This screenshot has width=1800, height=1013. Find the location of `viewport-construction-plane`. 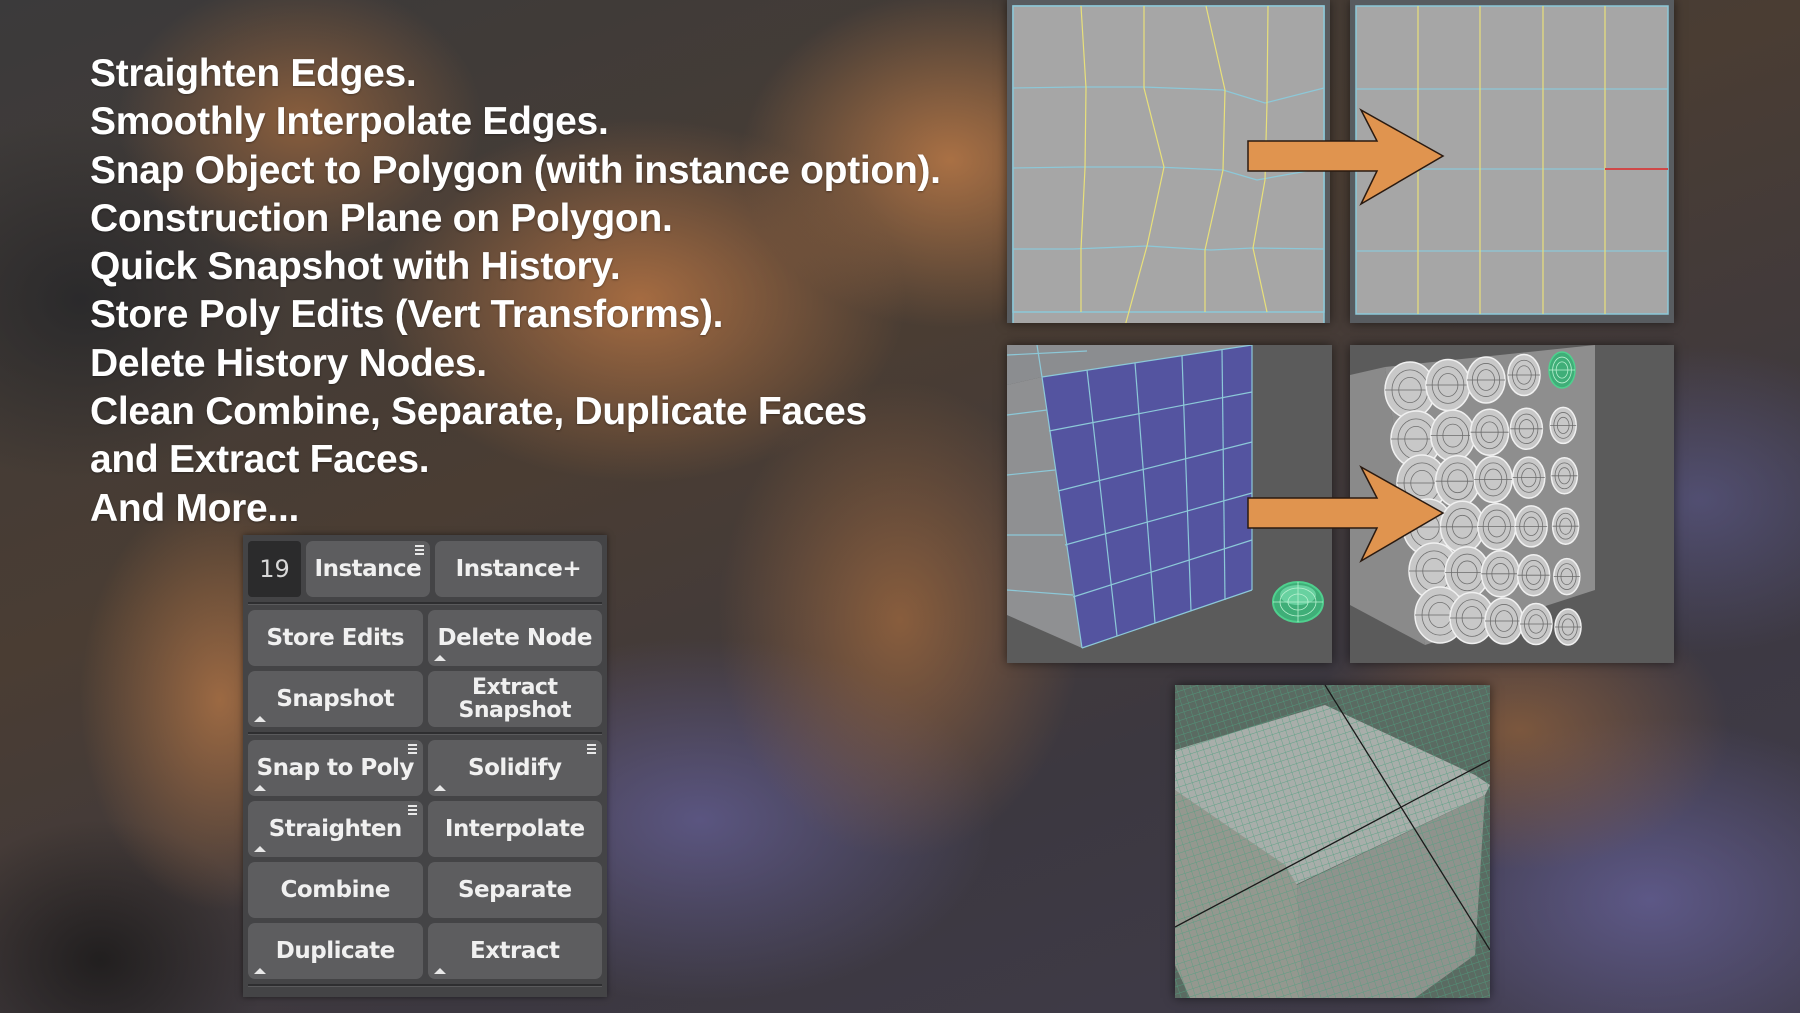

viewport-construction-plane is located at coordinates (1332, 841).